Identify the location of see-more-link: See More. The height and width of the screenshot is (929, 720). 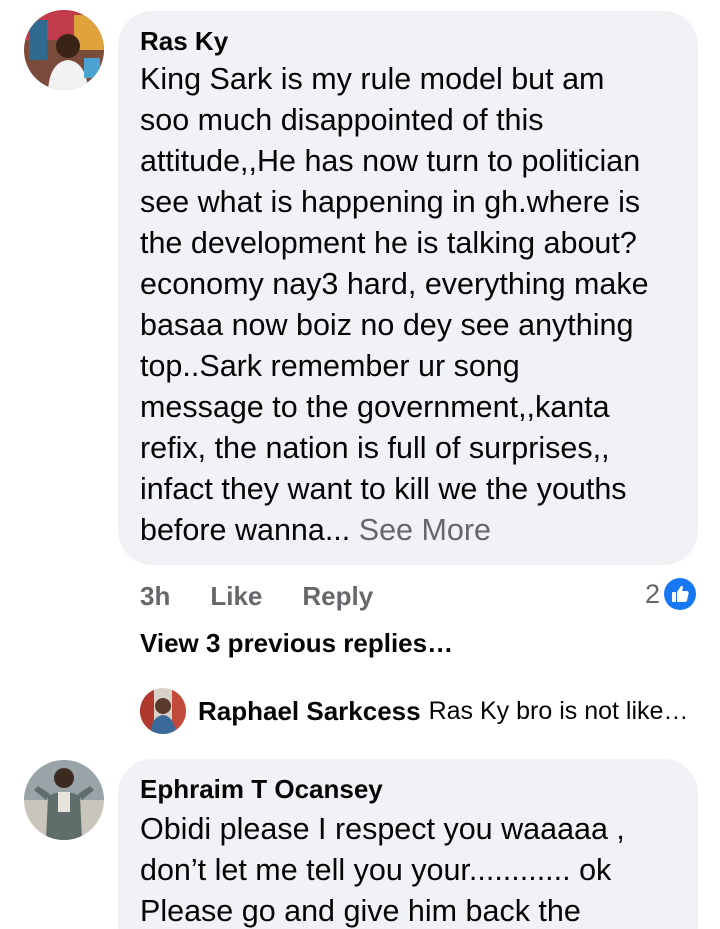
(425, 530).